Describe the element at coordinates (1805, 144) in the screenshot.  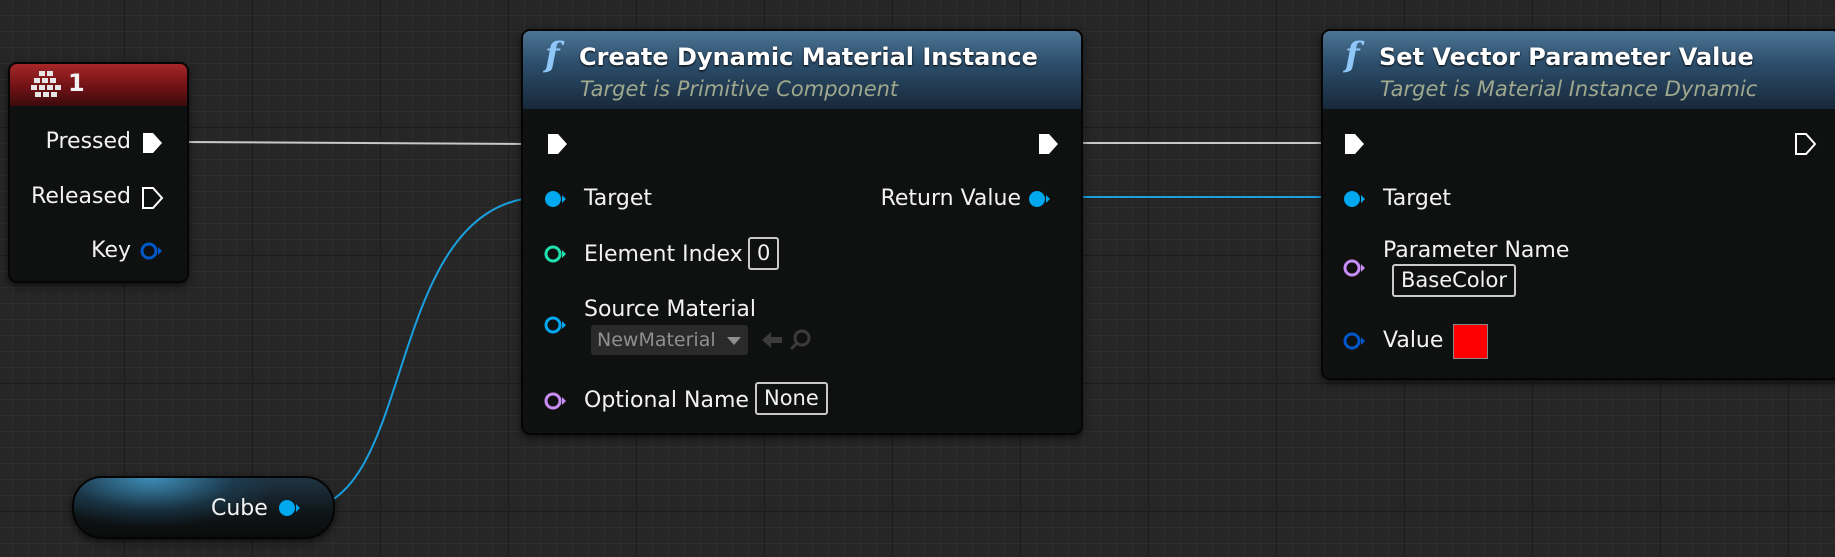
I see `set-vector-exec-out-pin` at that location.